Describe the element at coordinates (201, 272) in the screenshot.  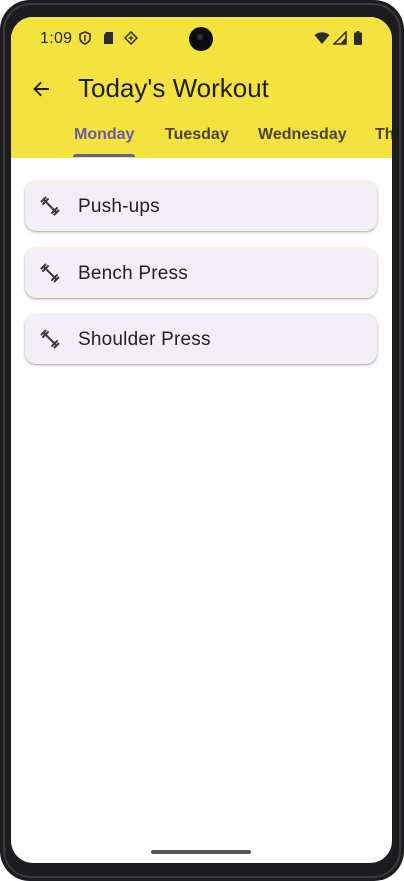
I see `list-item: Bench Press` at that location.